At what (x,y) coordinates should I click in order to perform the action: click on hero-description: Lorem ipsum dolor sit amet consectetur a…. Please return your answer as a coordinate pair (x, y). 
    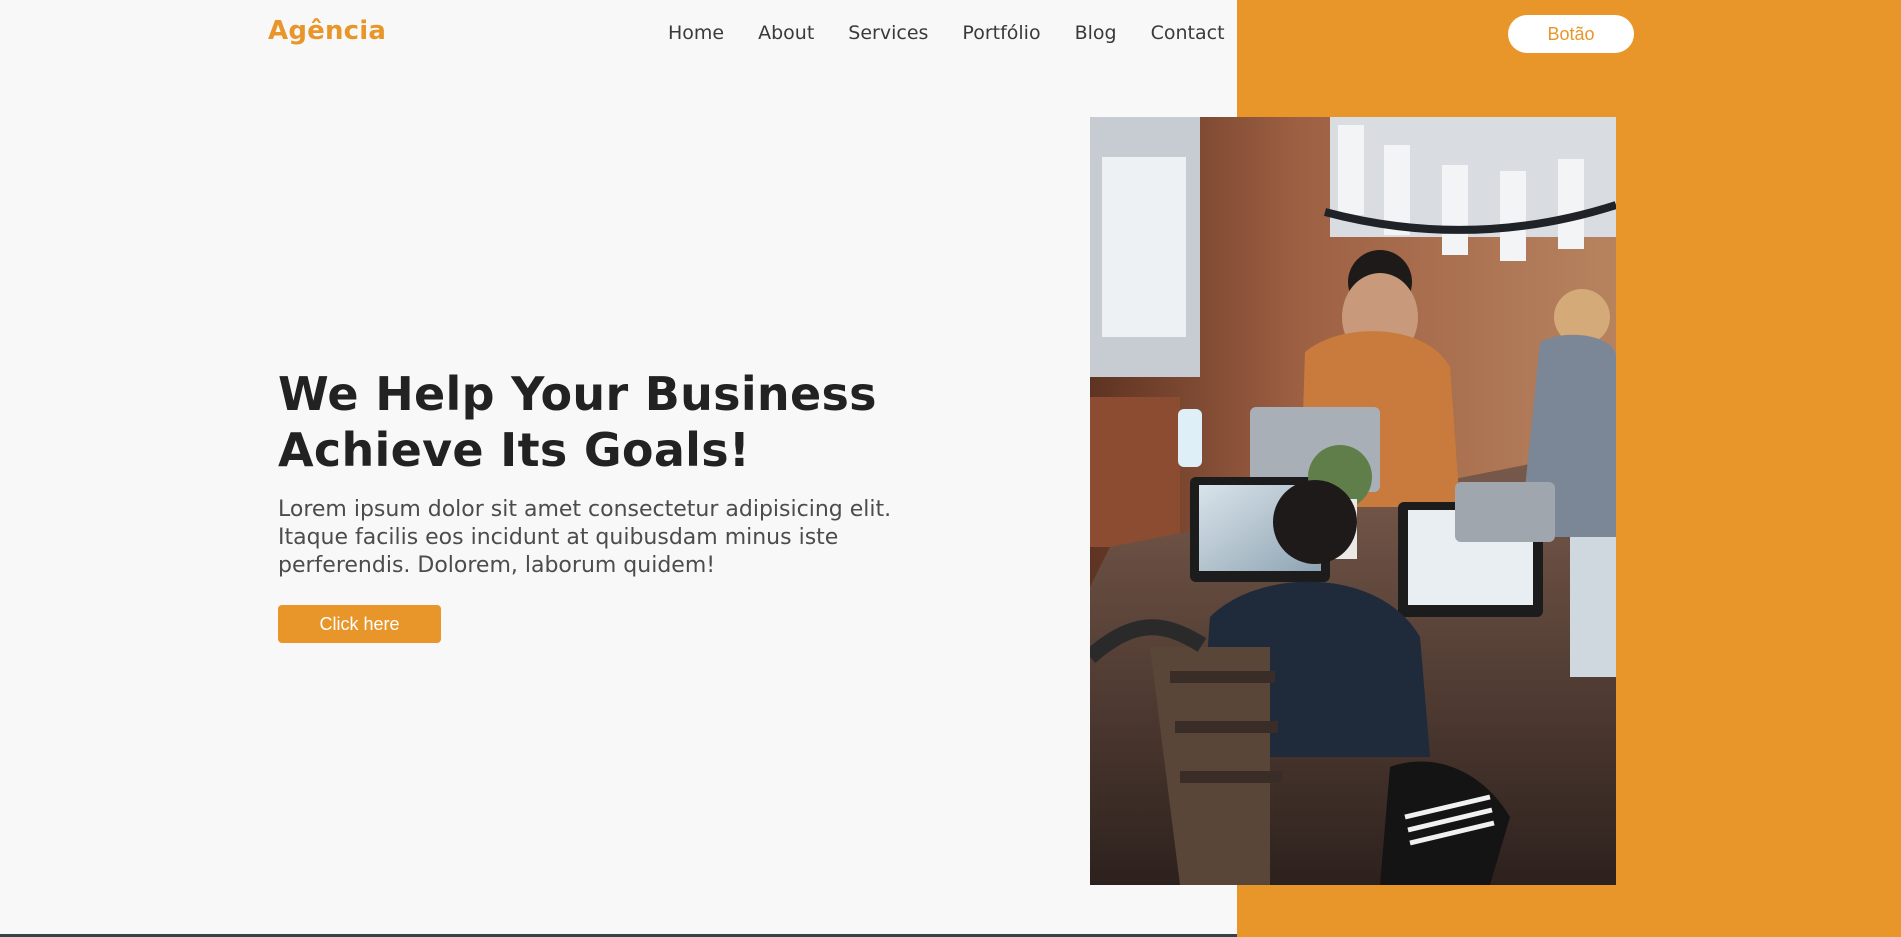
    Looking at the image, I should click on (598, 538).